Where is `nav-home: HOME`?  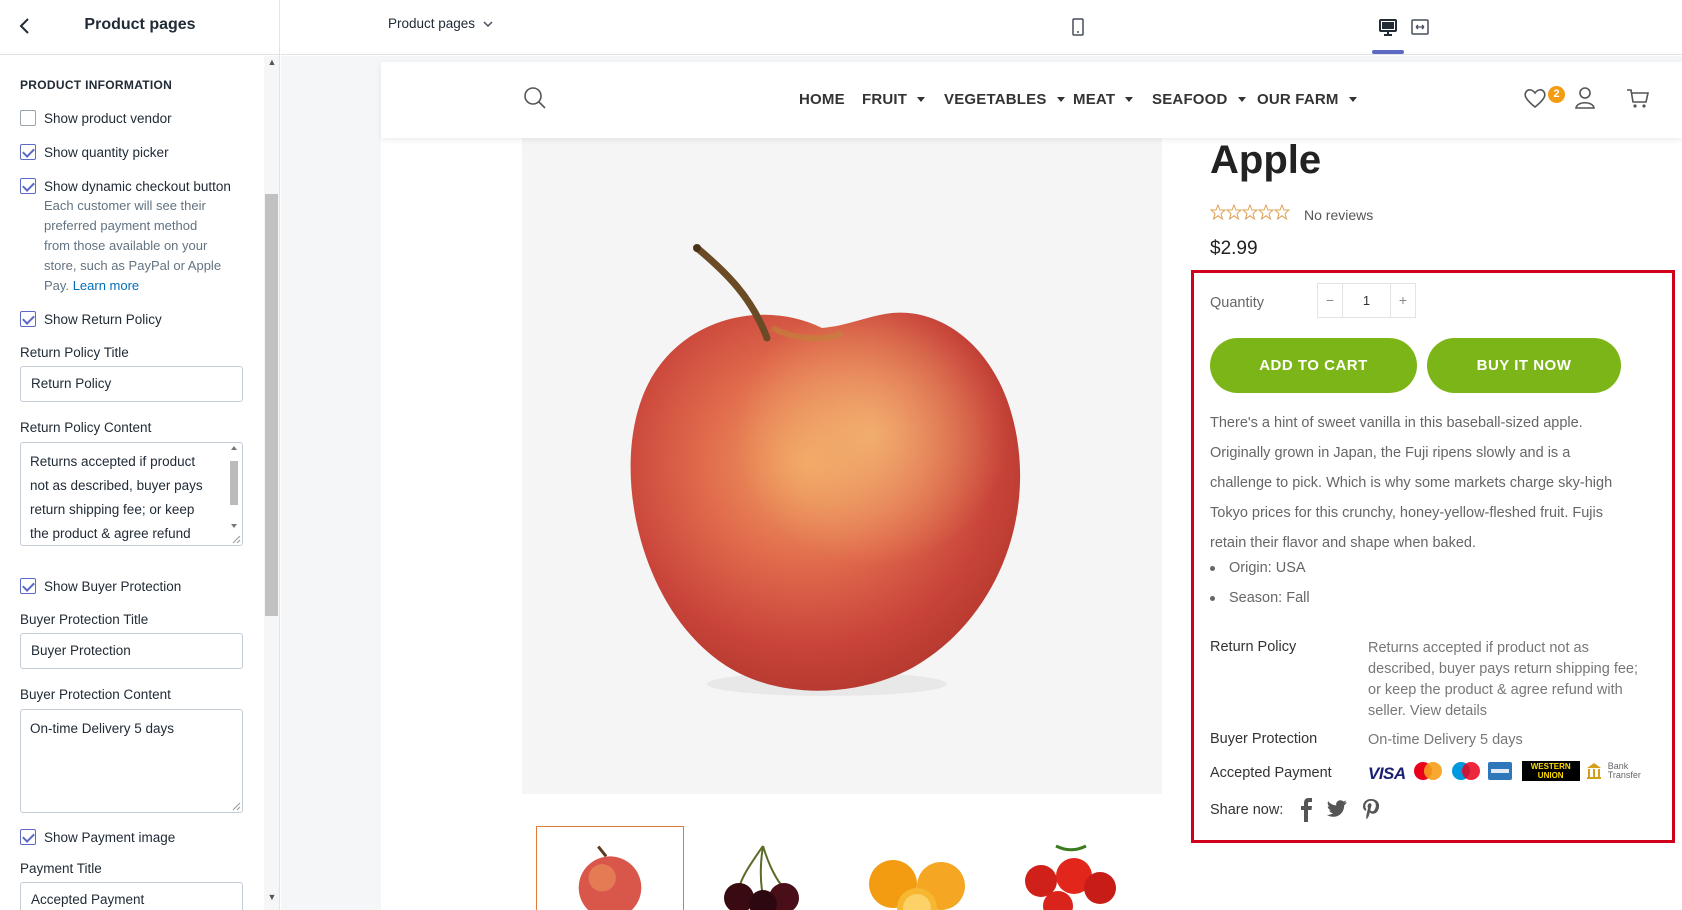
nav-home: HOME is located at coordinates (822, 99).